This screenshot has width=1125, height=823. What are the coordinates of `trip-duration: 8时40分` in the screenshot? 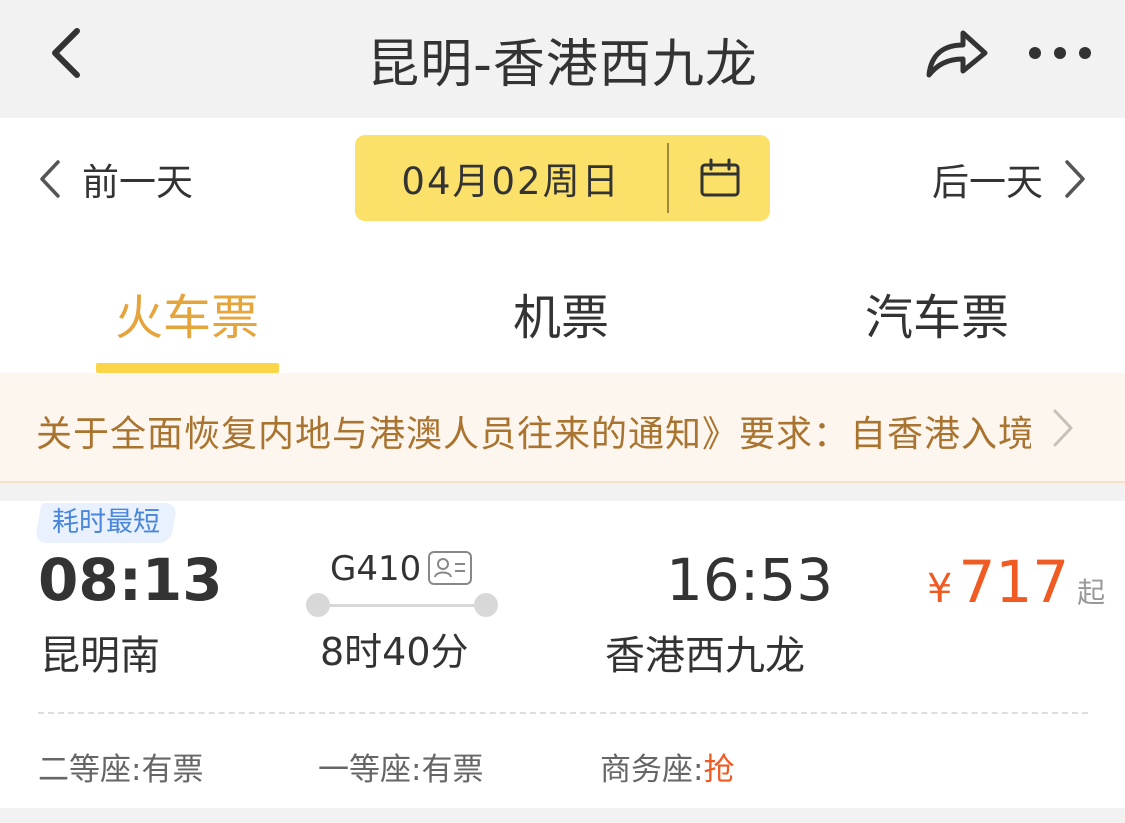 It's located at (394, 652).